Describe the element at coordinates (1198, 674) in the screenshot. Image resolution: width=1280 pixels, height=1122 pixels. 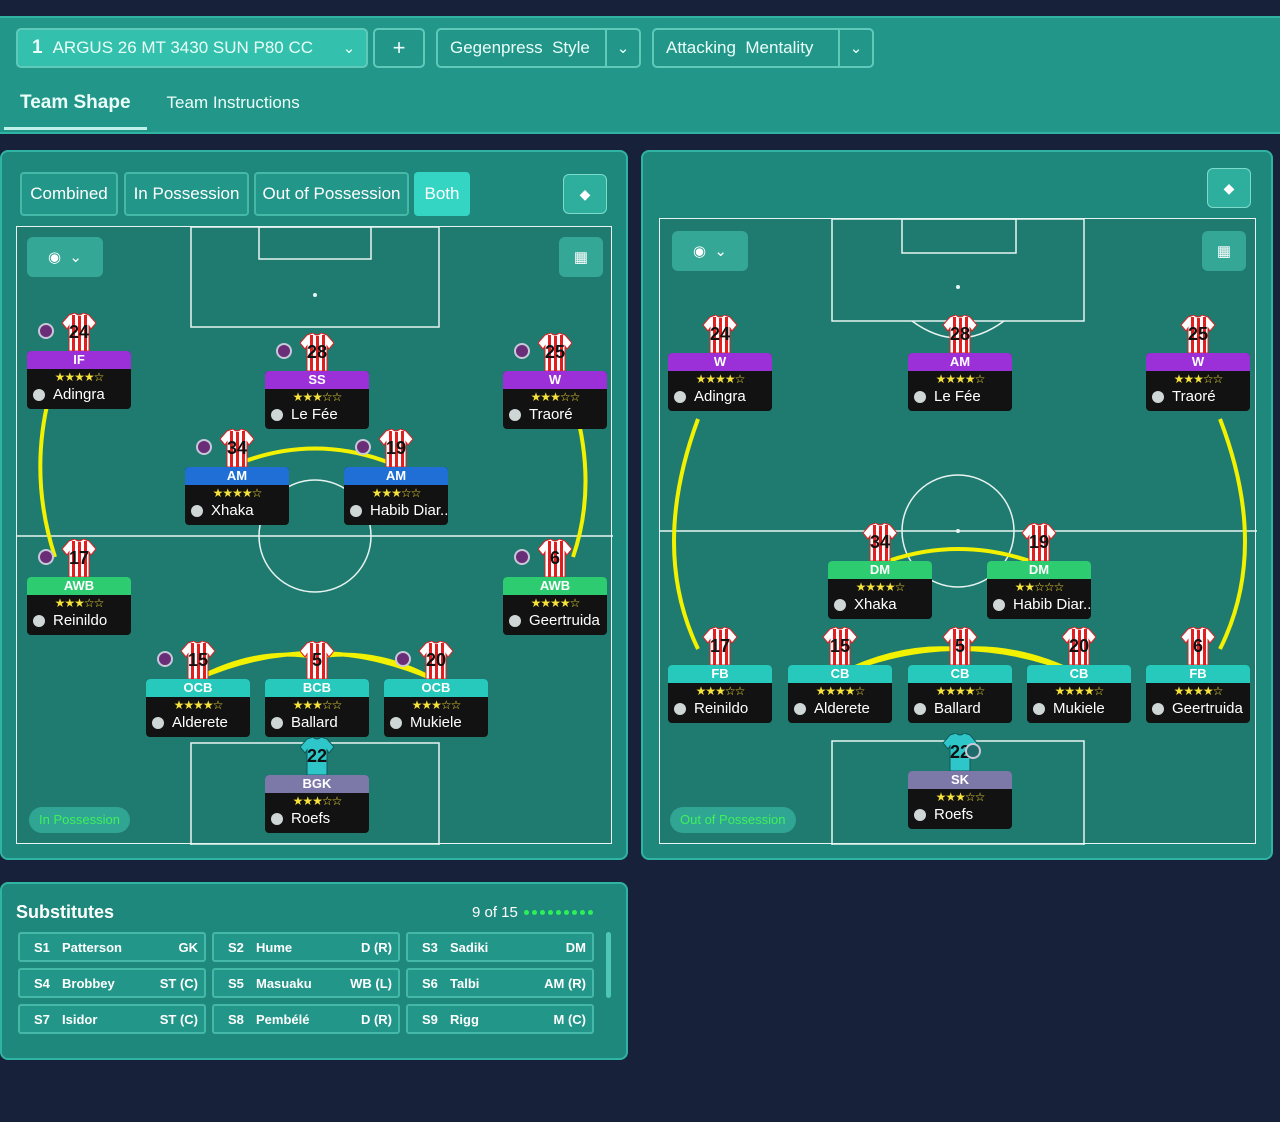
I see `player-card: 6 FB ★★★★☆ Geertruida` at that location.